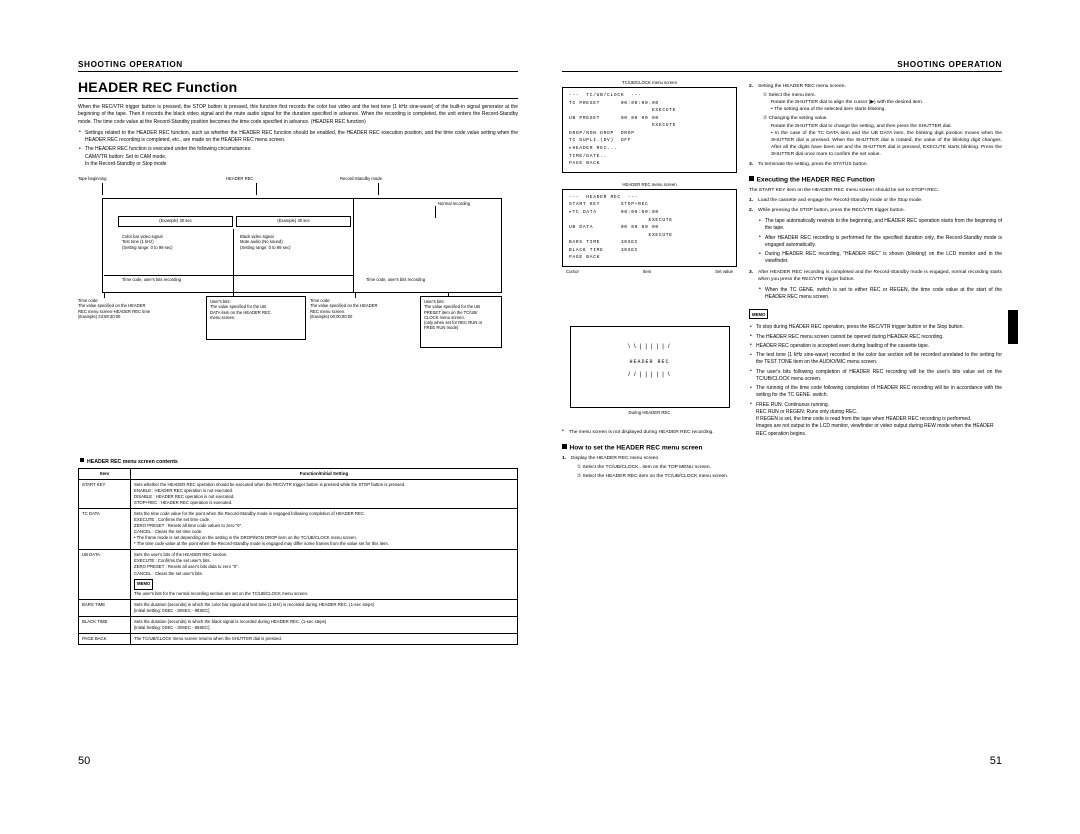 The width and height of the screenshot is (1080, 834). I want to click on screen2-caption: HEADER REC menu screen, so click(649, 184).